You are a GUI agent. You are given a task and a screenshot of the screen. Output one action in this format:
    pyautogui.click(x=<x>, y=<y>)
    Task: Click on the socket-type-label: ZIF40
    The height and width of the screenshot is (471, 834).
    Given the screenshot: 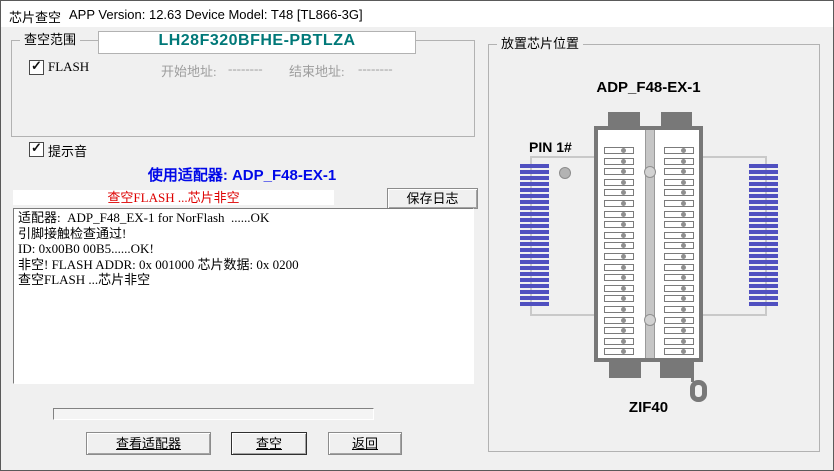 What is the action you would take?
    pyautogui.click(x=648, y=407)
    